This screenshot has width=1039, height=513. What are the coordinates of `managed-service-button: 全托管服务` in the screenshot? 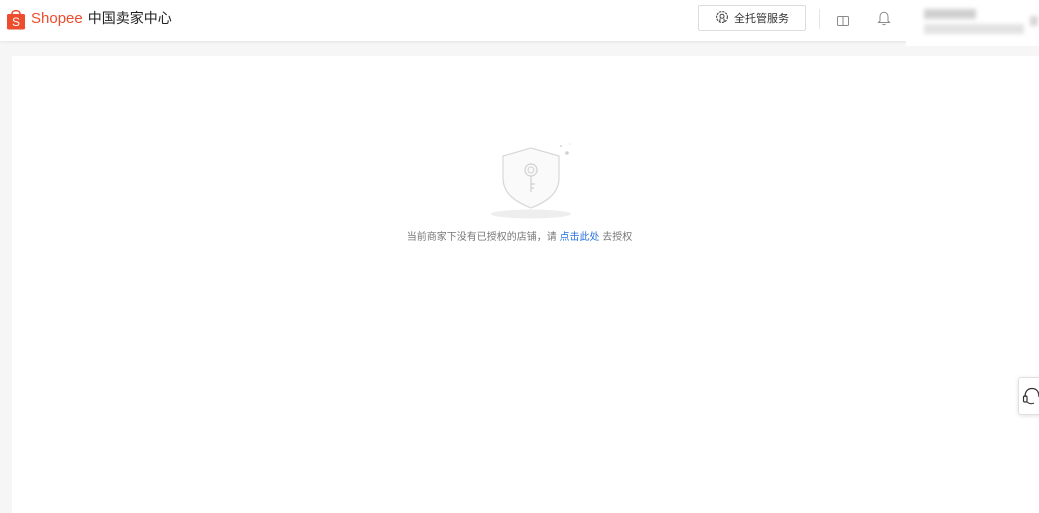 It's located at (752, 18).